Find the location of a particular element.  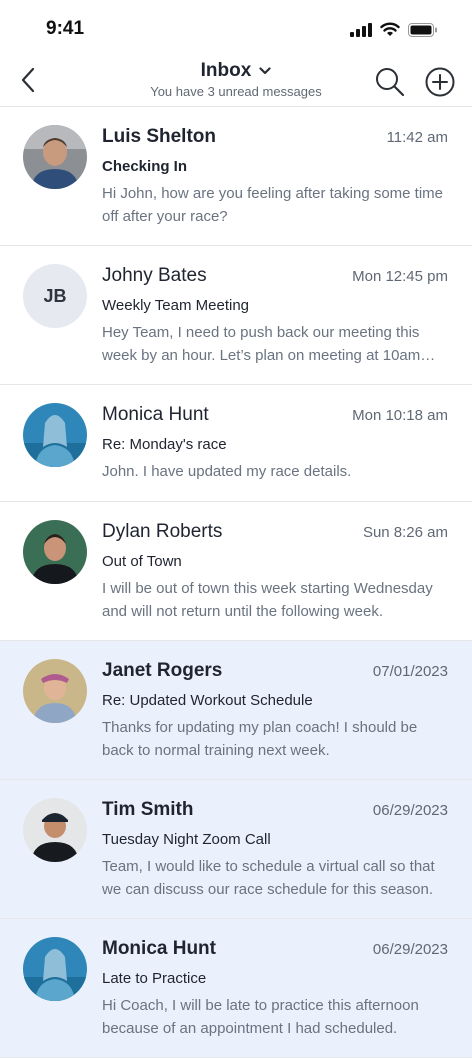

status-time: 9:41 is located at coordinates (65, 28).